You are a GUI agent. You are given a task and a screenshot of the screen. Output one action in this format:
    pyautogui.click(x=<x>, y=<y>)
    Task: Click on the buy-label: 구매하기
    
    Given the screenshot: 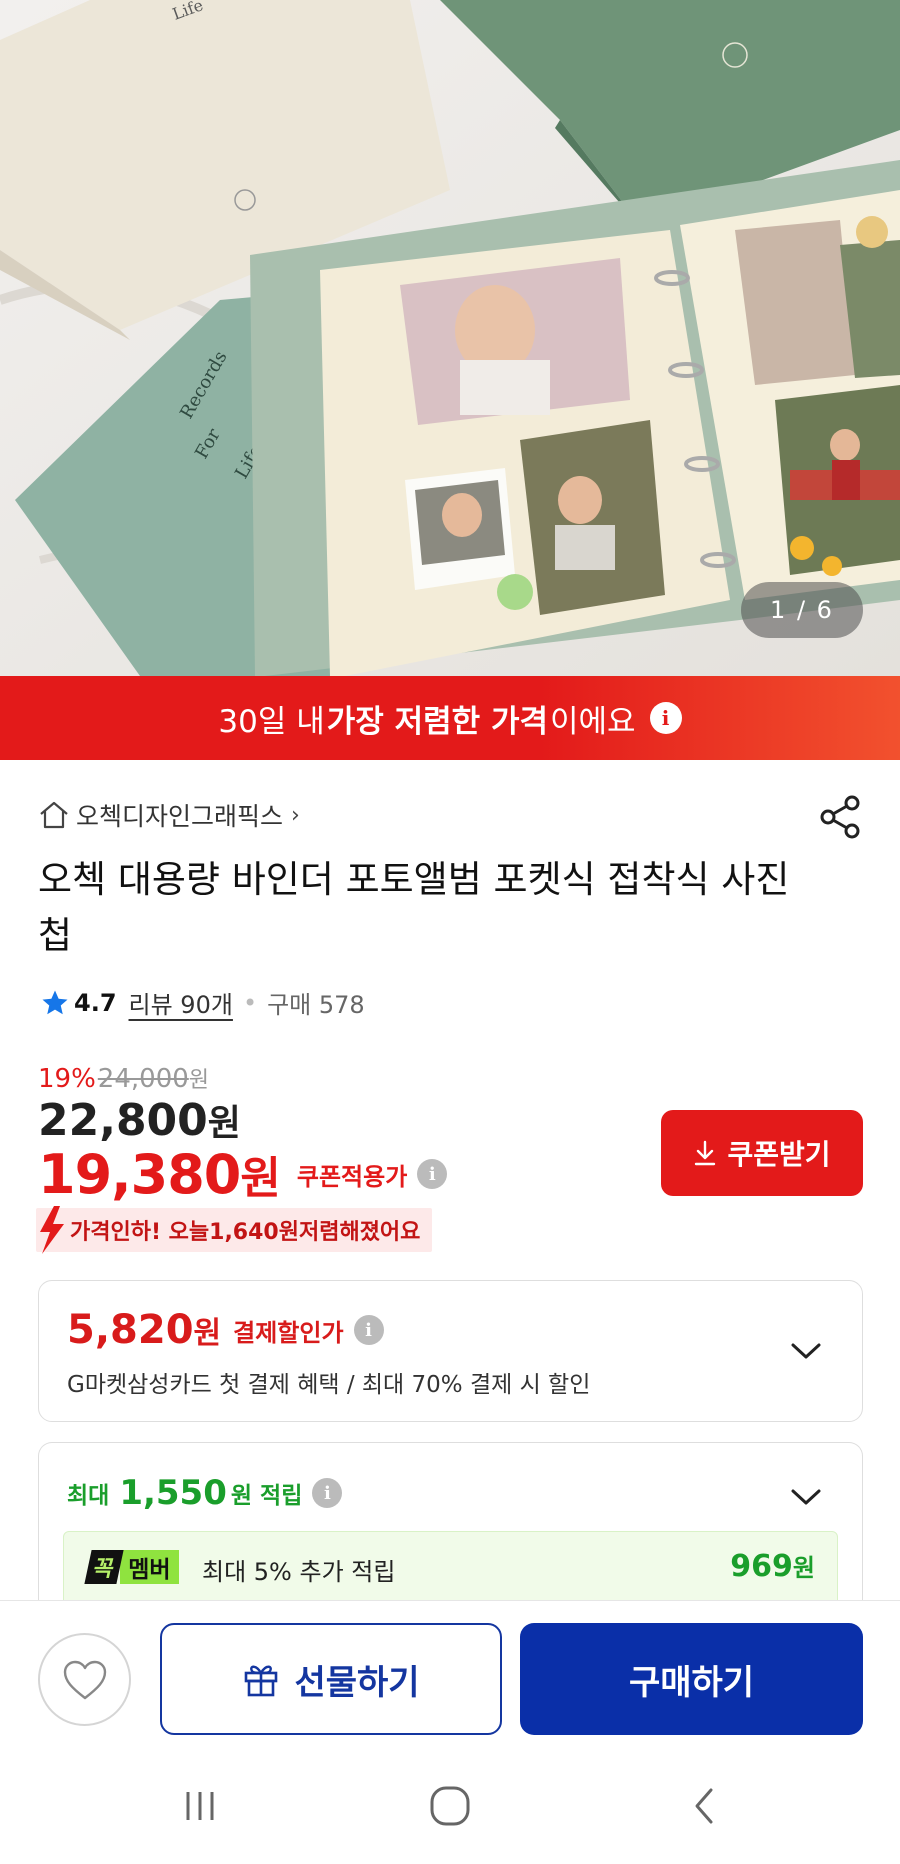 What is the action you would take?
    pyautogui.click(x=691, y=1682)
    